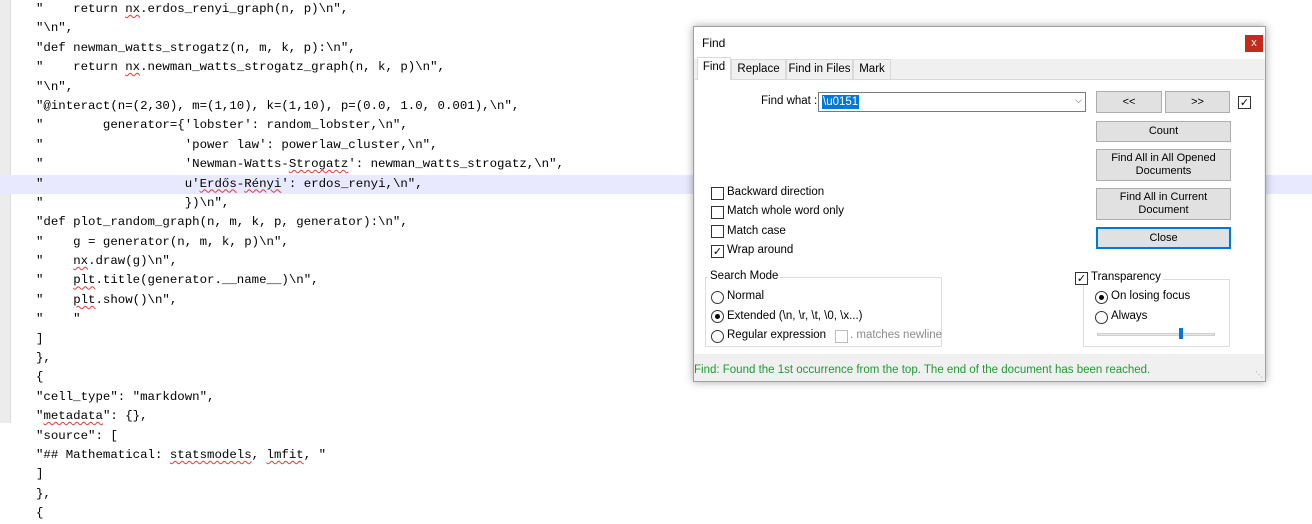 This screenshot has height=524, width=1312. I want to click on code-line: "cell_type": "markdown",, so click(656, 397).